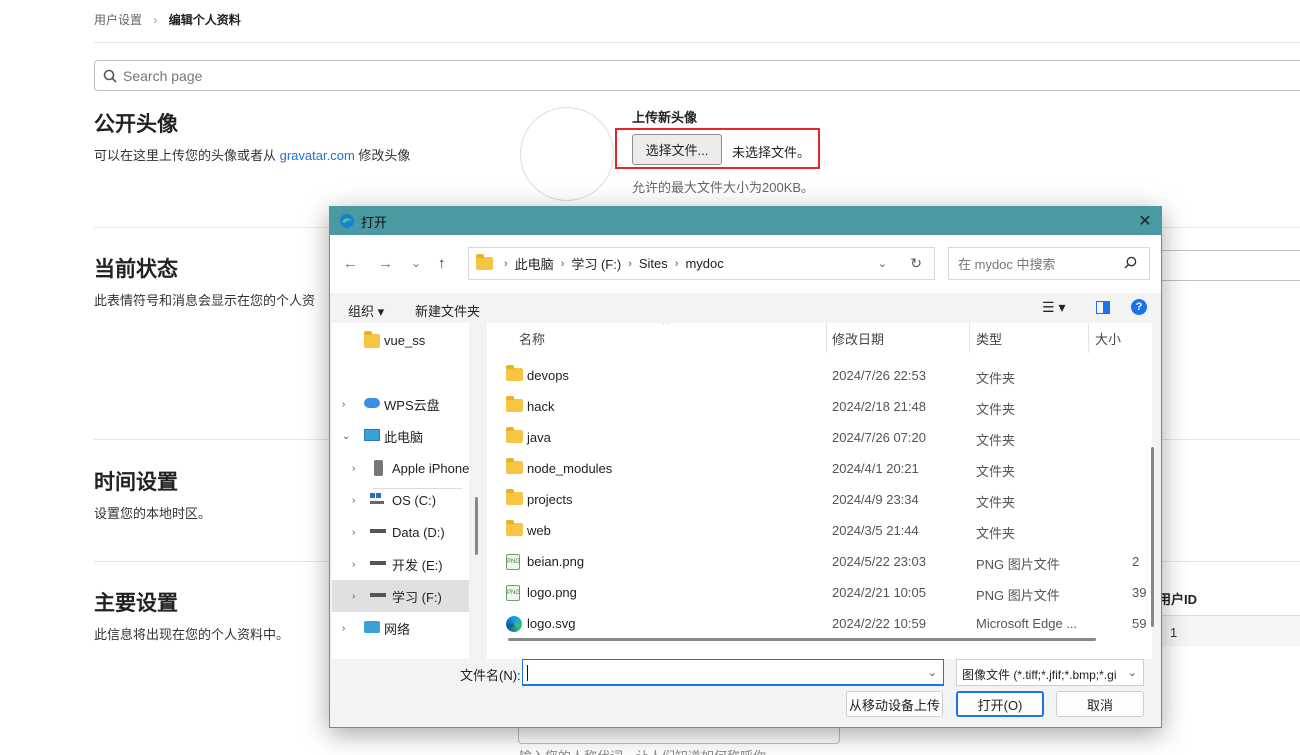 This screenshot has width=1300, height=755. What do you see at coordinates (916, 263) in the screenshot?
I see `refresh-icon: ↻` at bounding box center [916, 263].